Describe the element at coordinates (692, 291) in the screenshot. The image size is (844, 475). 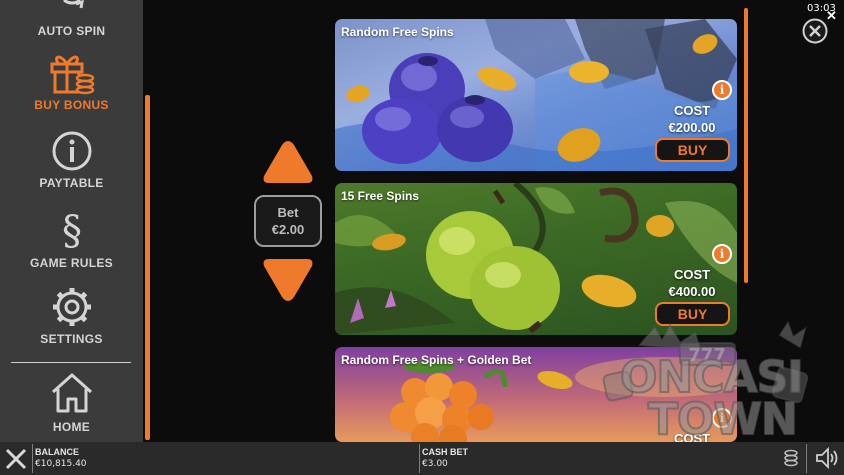
I see `cost-value: €400.00` at that location.